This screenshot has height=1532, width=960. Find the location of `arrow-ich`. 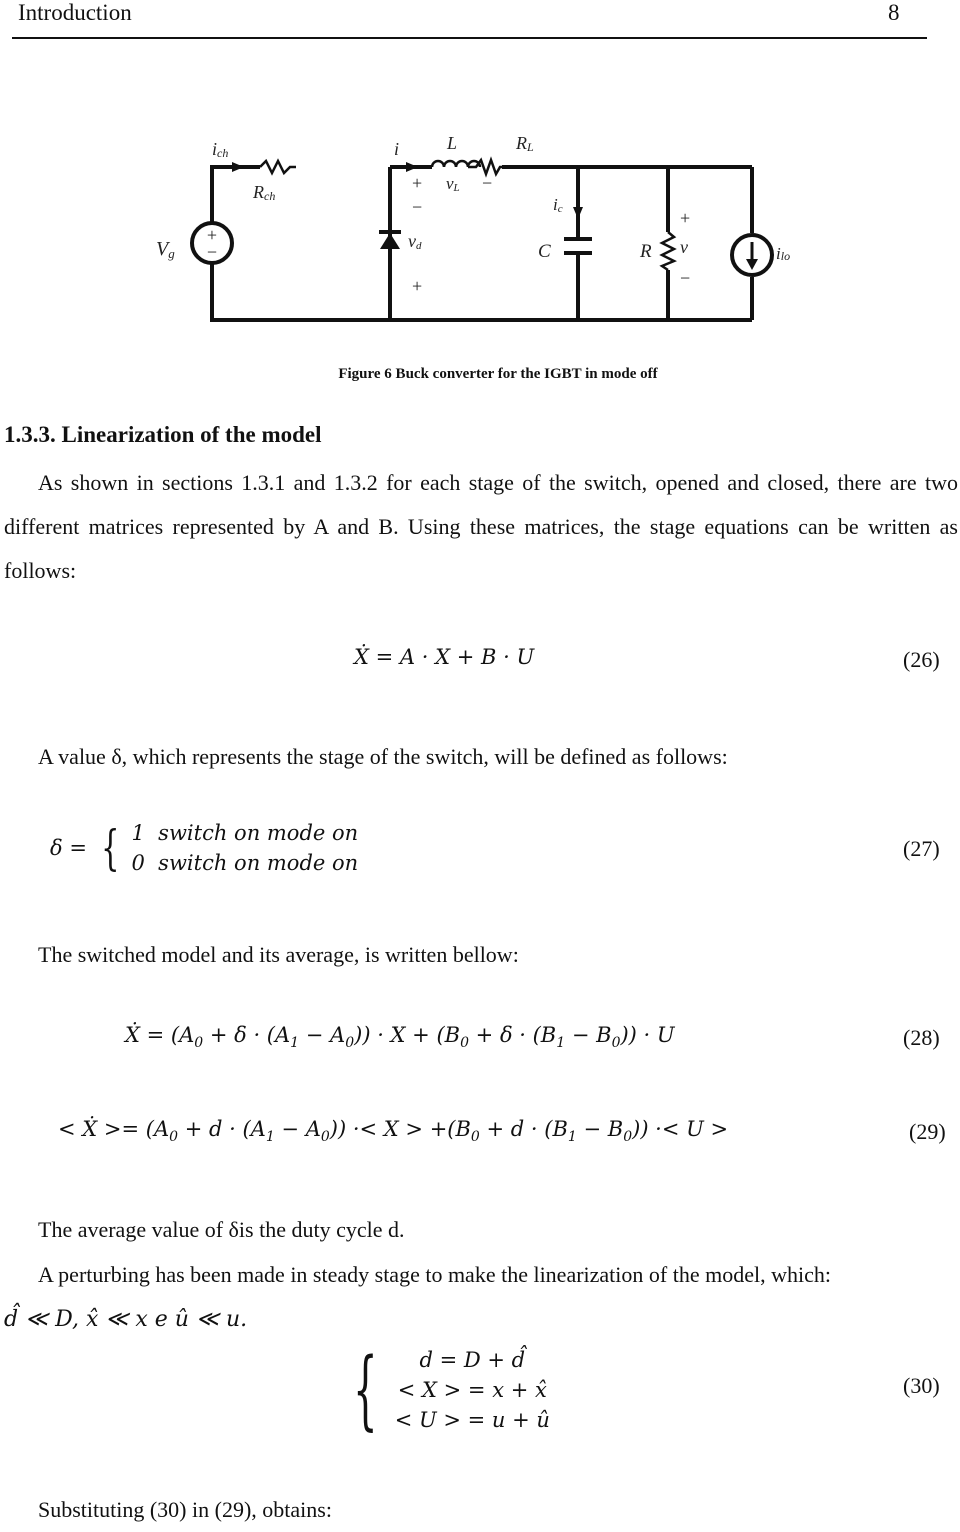

arrow-ich is located at coordinates (238, 167).